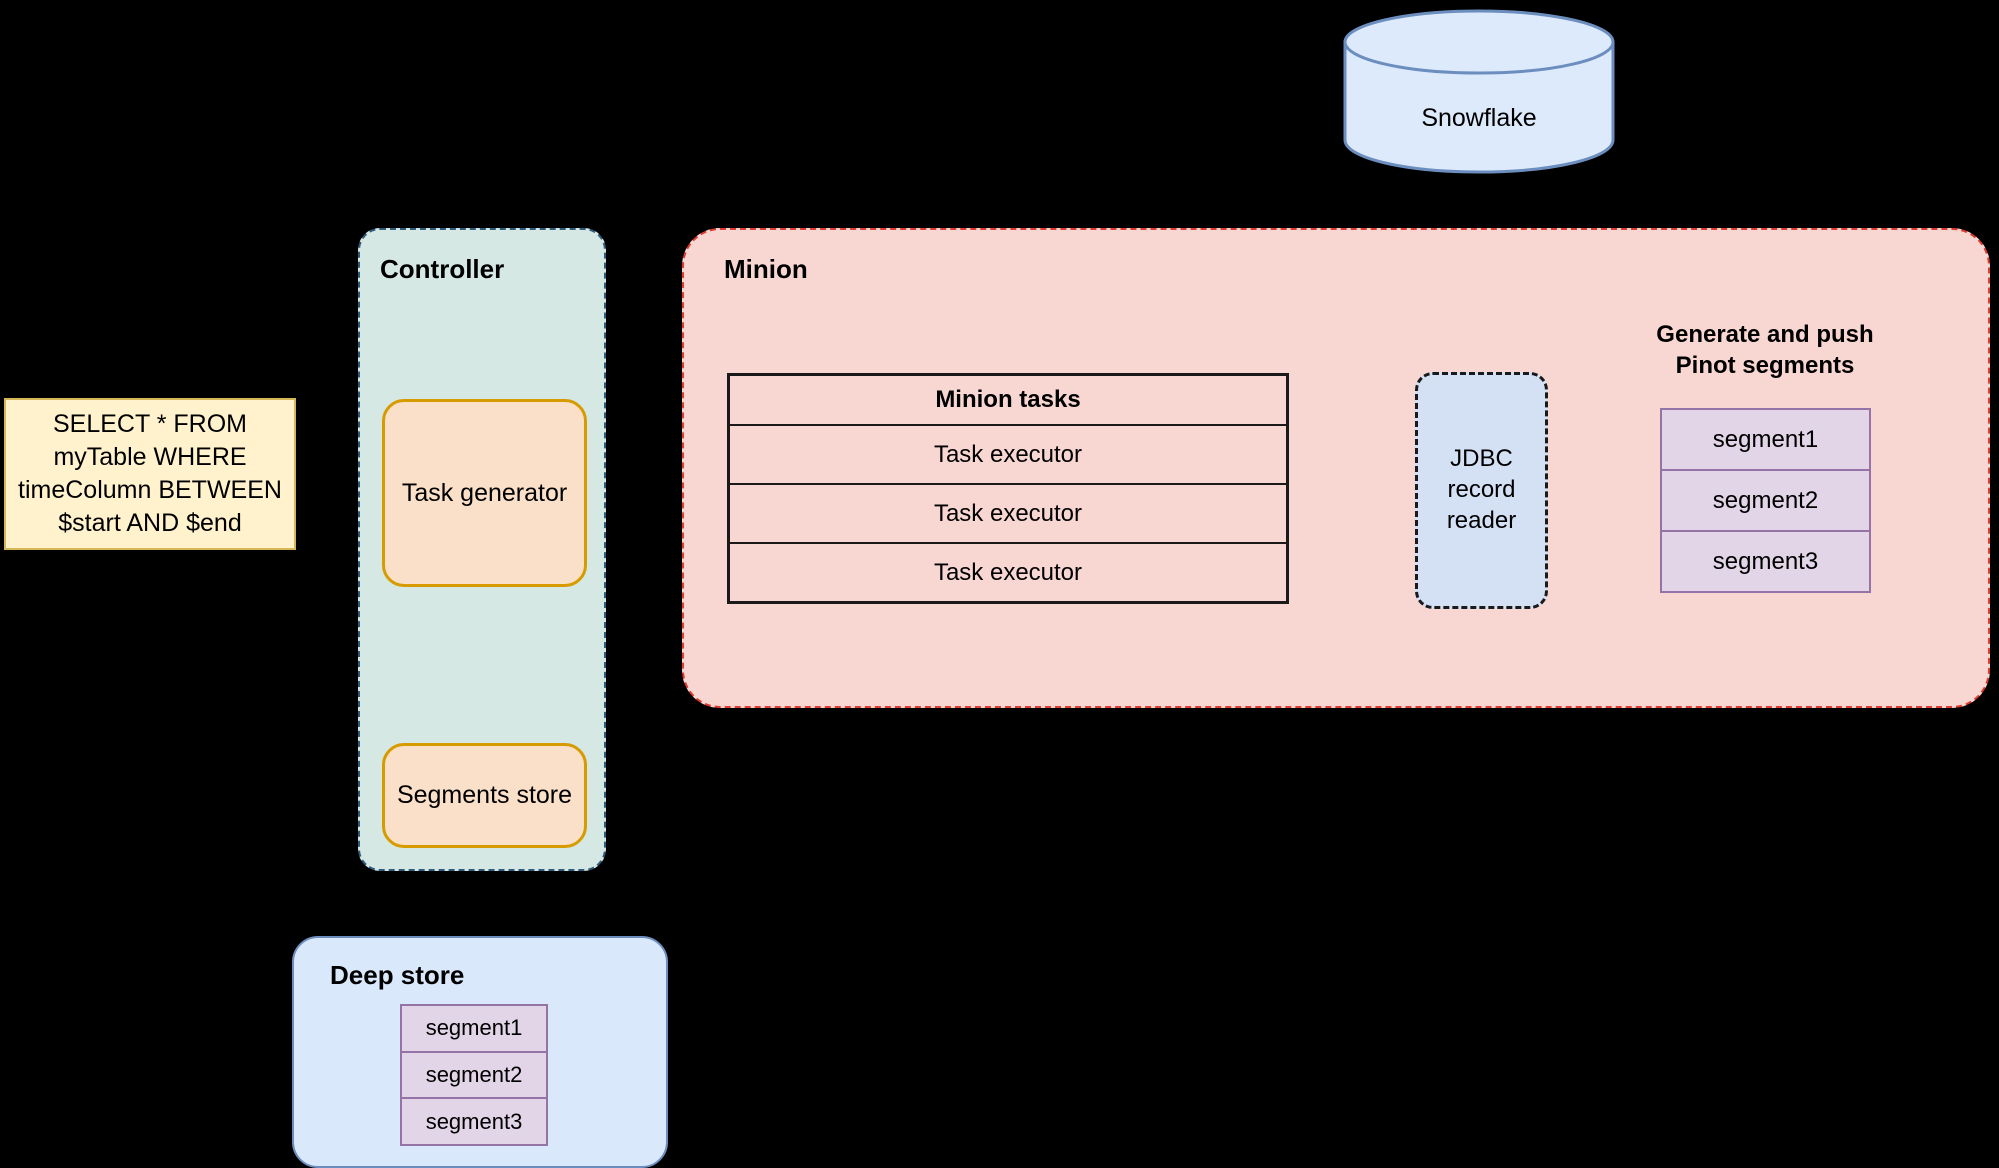  Describe the element at coordinates (1765, 350) in the screenshot. I see `generate-push-segments-label: Generate and push Pinot segments` at that location.